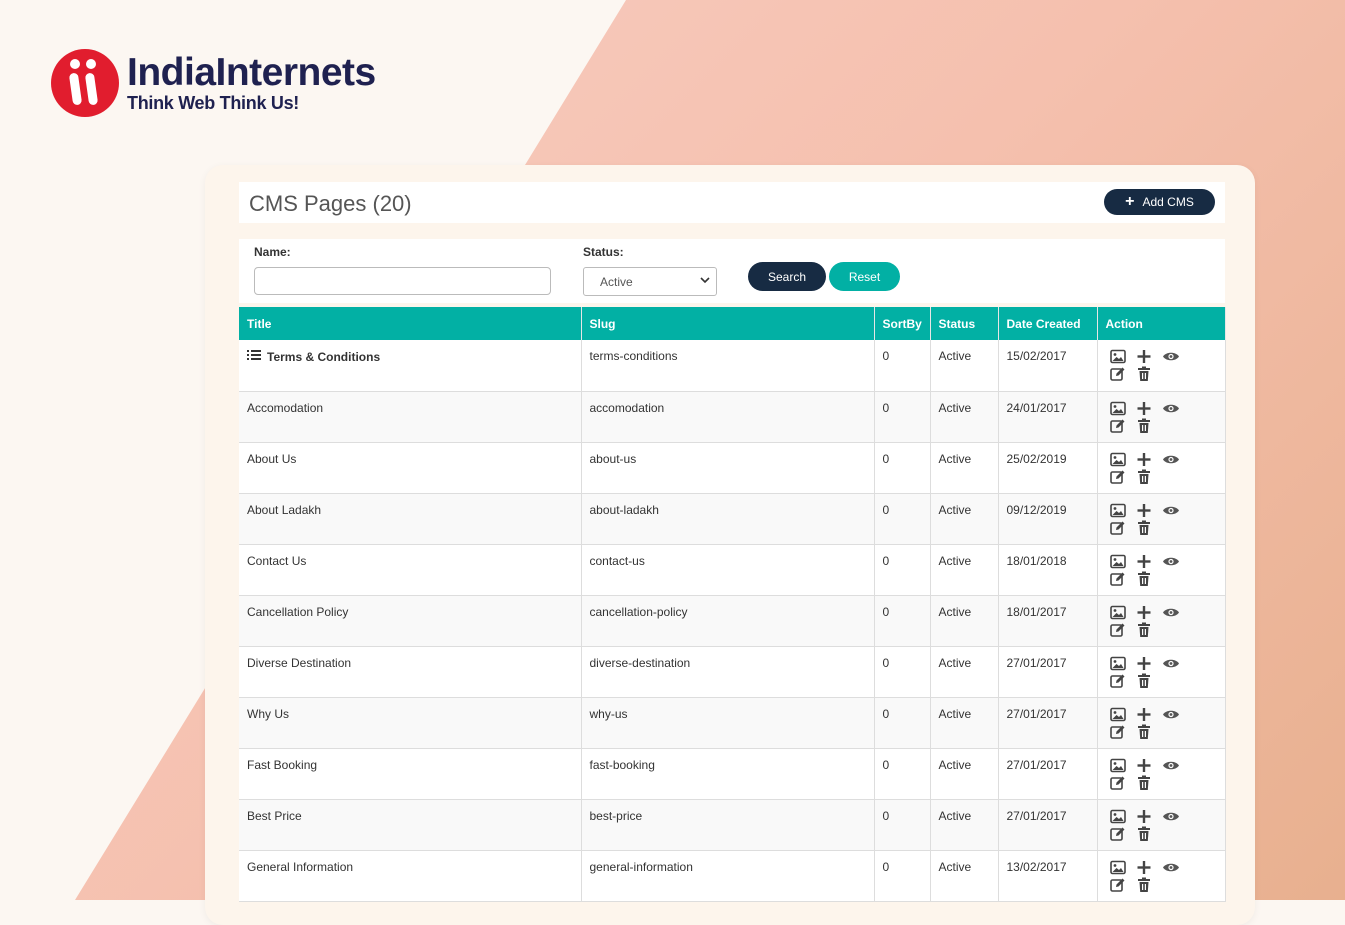  I want to click on row-slug: general-information, so click(641, 866).